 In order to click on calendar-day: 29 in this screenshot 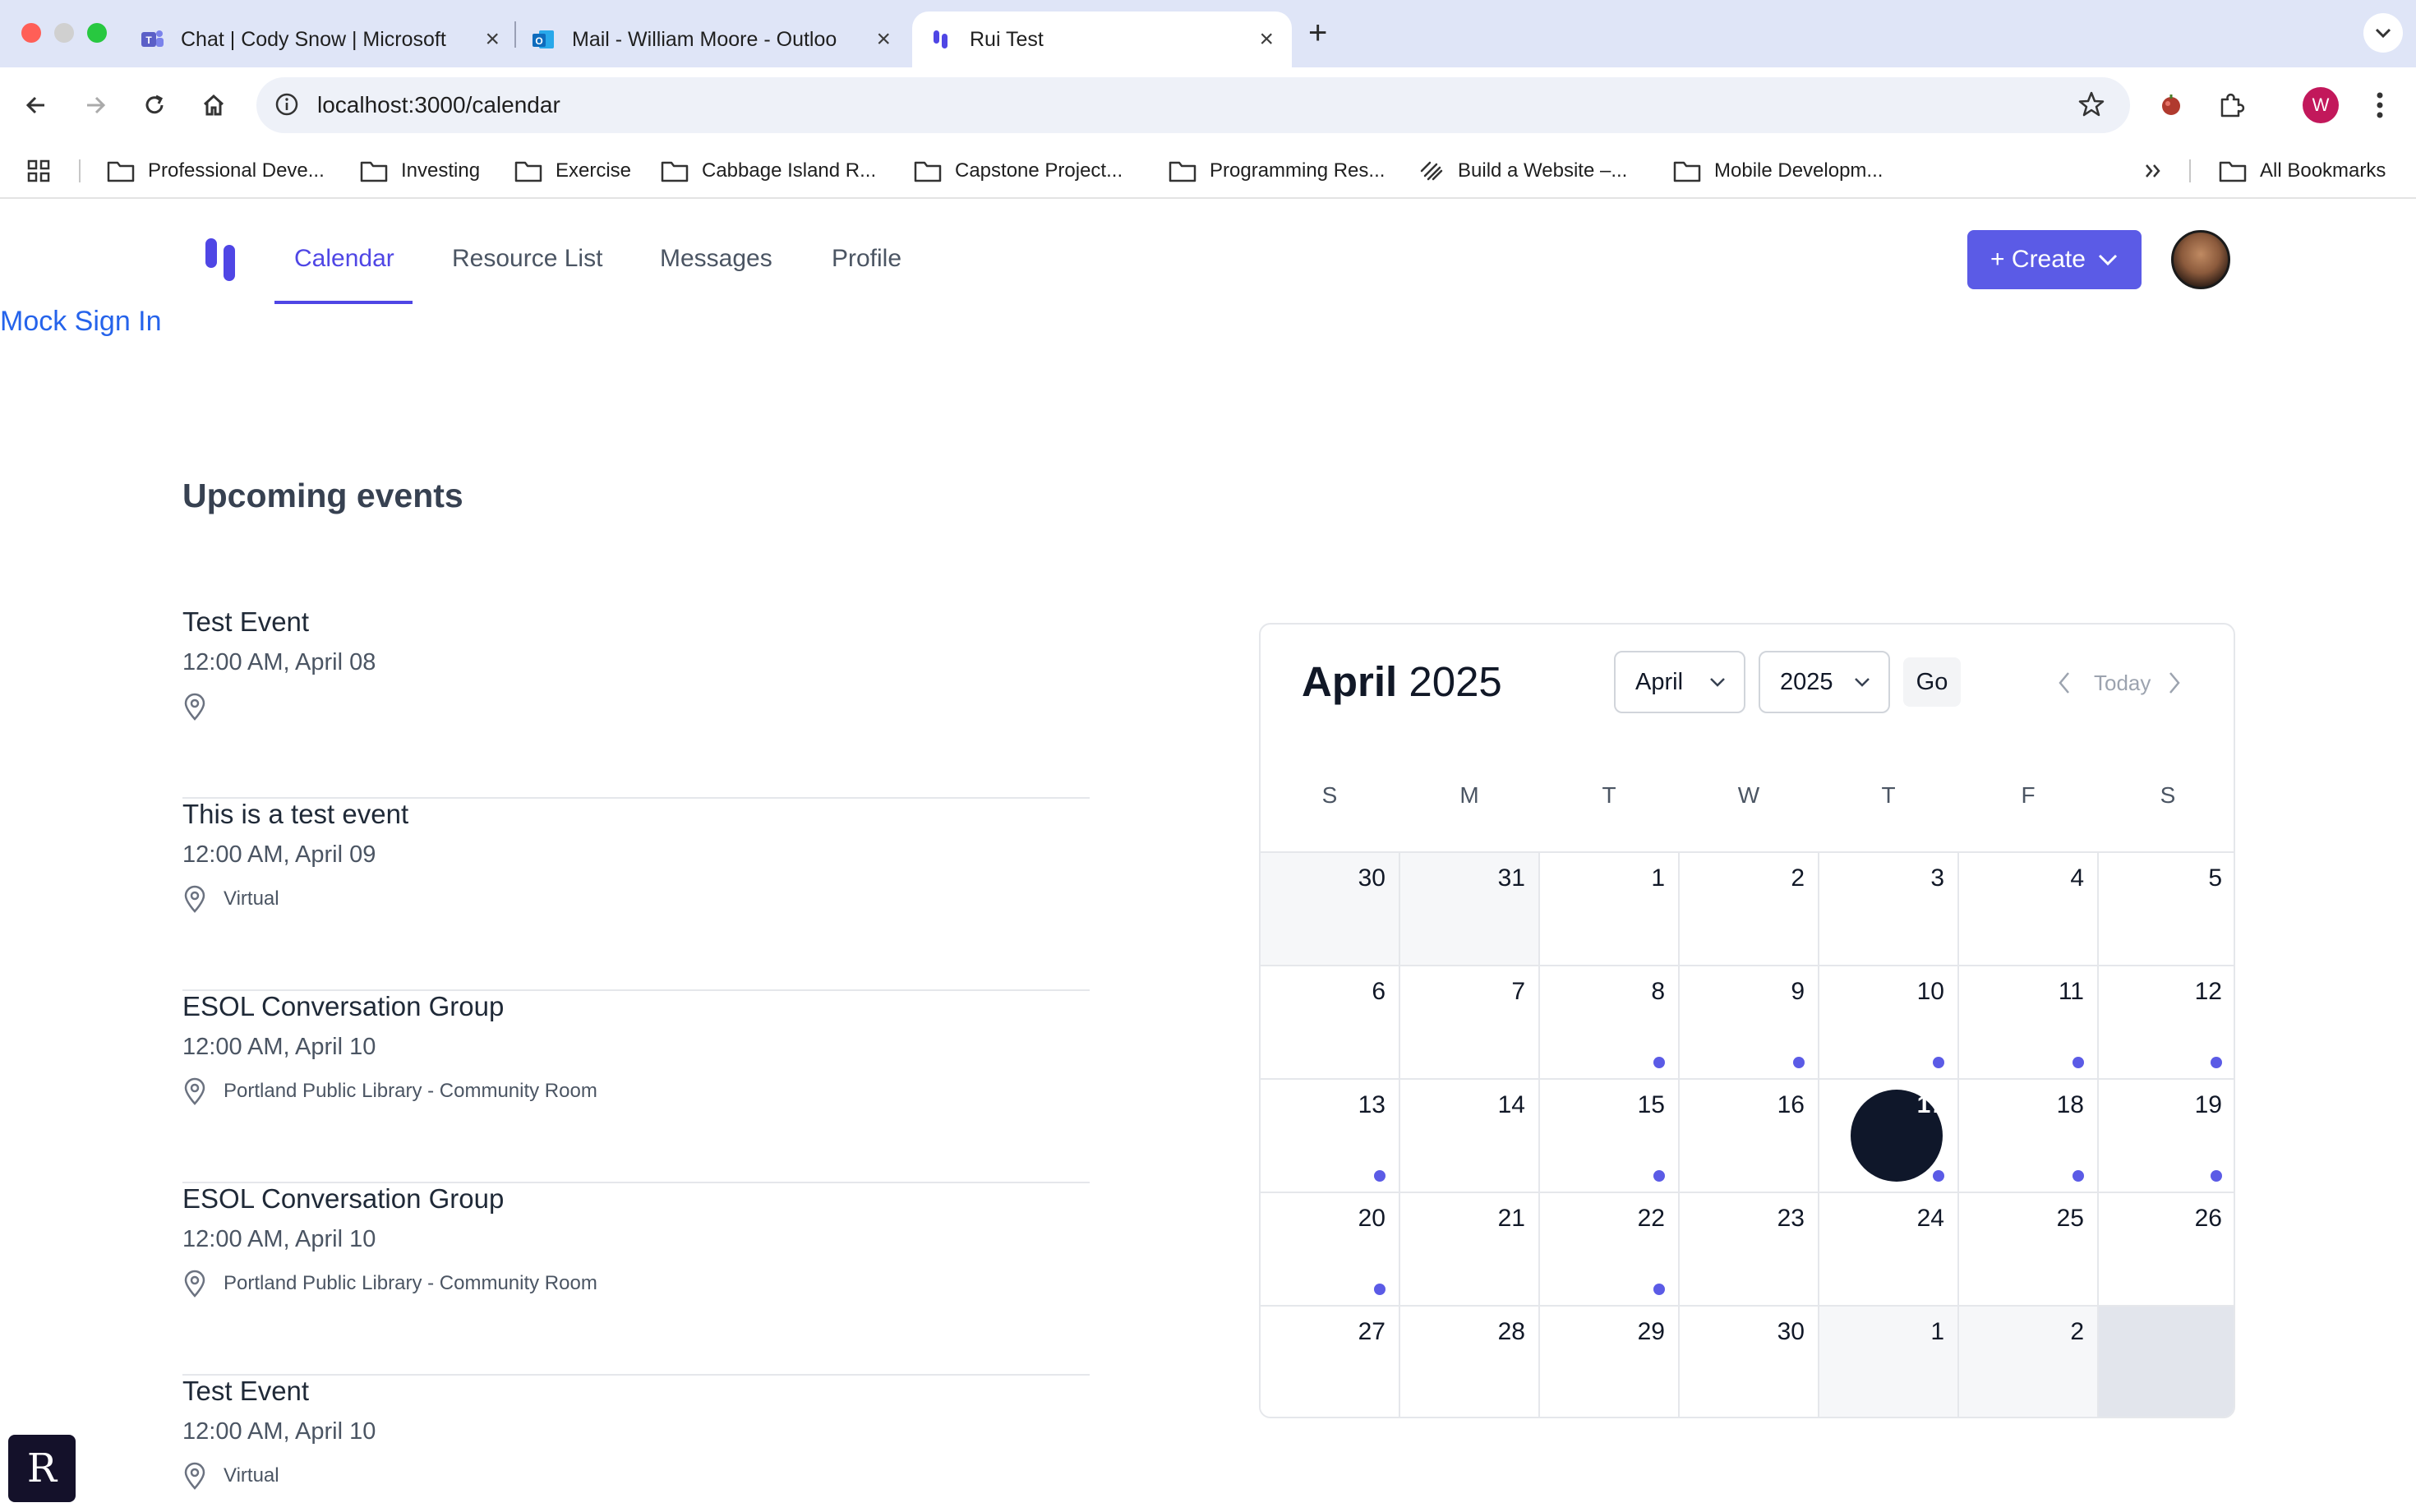, I will do `click(1610, 1362)`.